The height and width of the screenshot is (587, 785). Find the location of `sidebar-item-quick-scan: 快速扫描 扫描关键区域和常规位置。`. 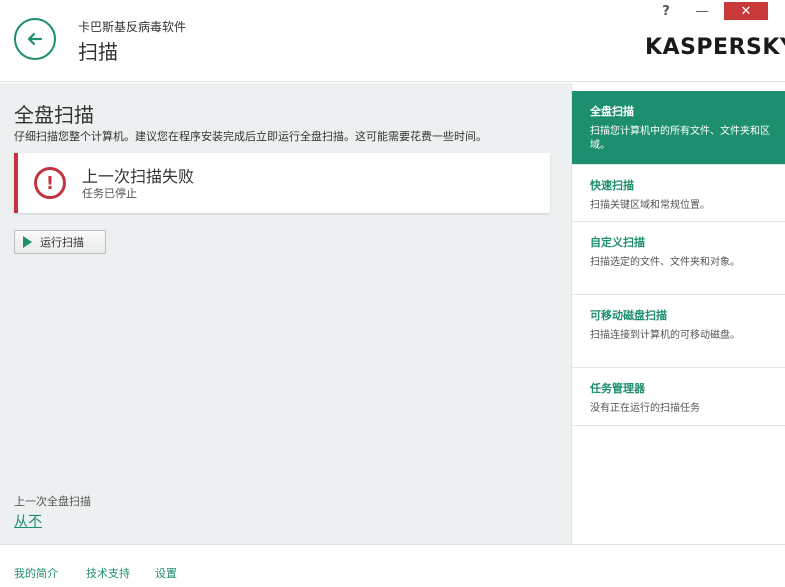

sidebar-item-quick-scan: 快速扫描 扫描关键区域和常规位置。 is located at coordinates (678, 193).